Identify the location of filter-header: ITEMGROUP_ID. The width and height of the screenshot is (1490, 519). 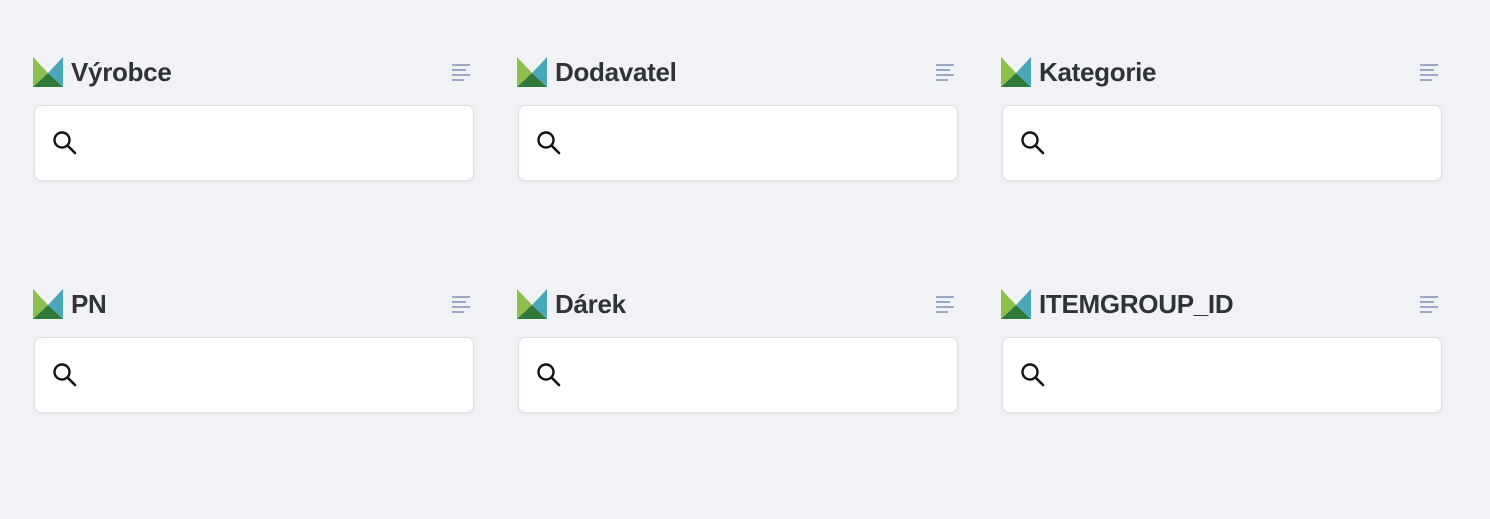
(1219, 304).